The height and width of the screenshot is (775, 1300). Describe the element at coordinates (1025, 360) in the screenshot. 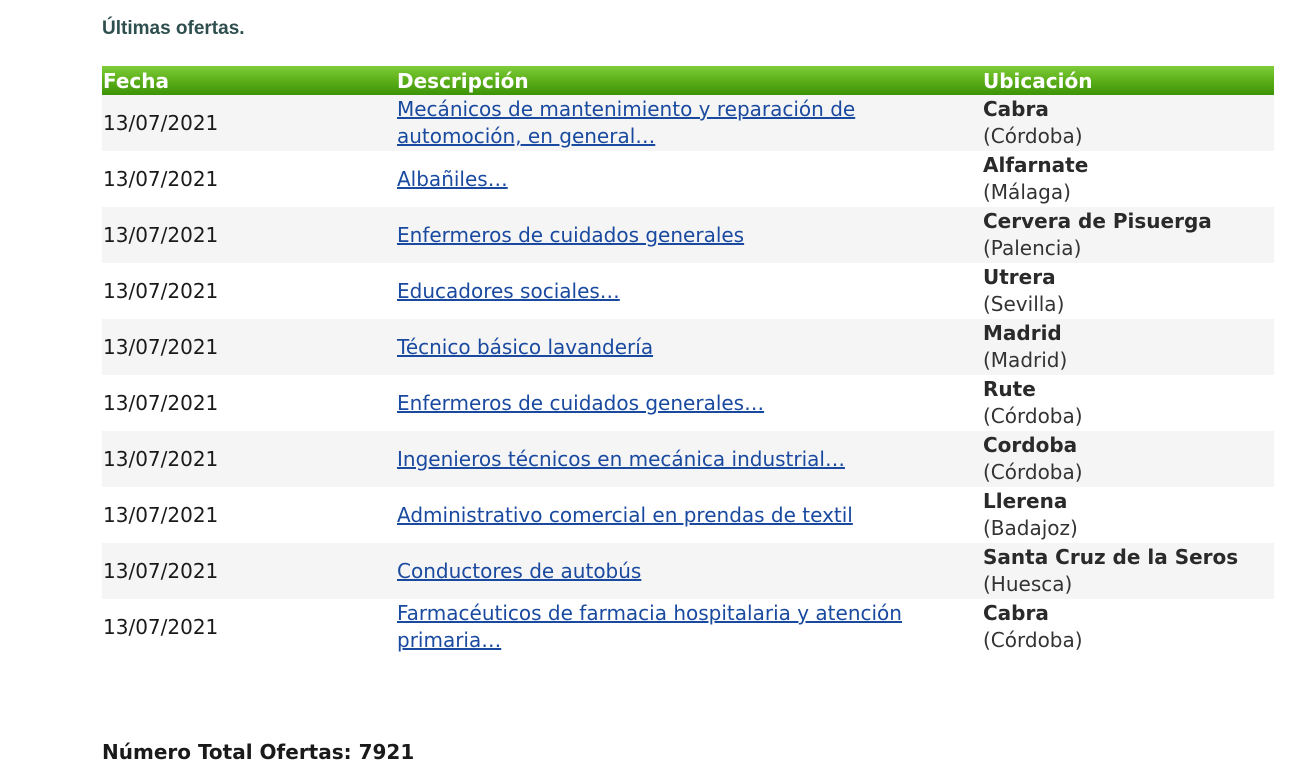

I see `offer-province: (Madrid)` at that location.